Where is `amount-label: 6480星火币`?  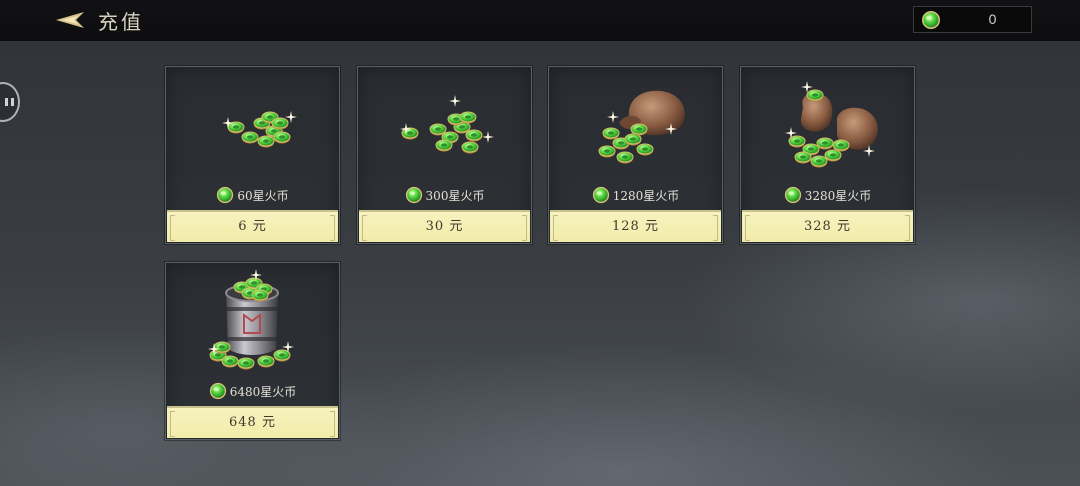
amount-label: 6480星火币 is located at coordinates (263, 391).